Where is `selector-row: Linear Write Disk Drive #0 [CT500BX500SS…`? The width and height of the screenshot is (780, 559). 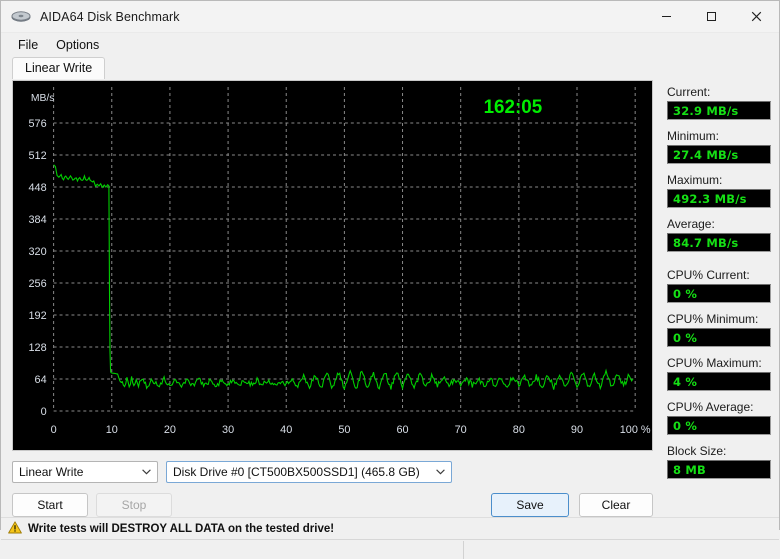 selector-row: Linear Write Disk Drive #0 [CT500BX500SS… is located at coordinates (332, 472).